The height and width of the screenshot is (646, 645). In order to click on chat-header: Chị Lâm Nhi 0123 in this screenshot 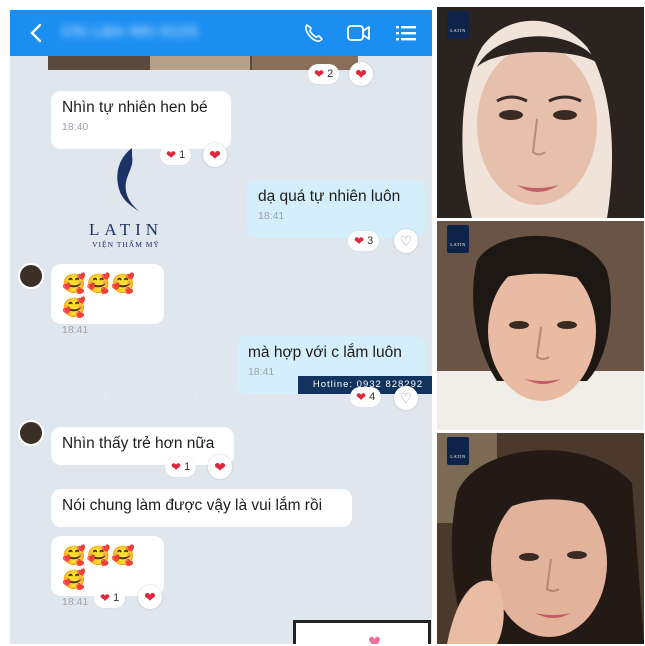, I will do `click(221, 33)`.